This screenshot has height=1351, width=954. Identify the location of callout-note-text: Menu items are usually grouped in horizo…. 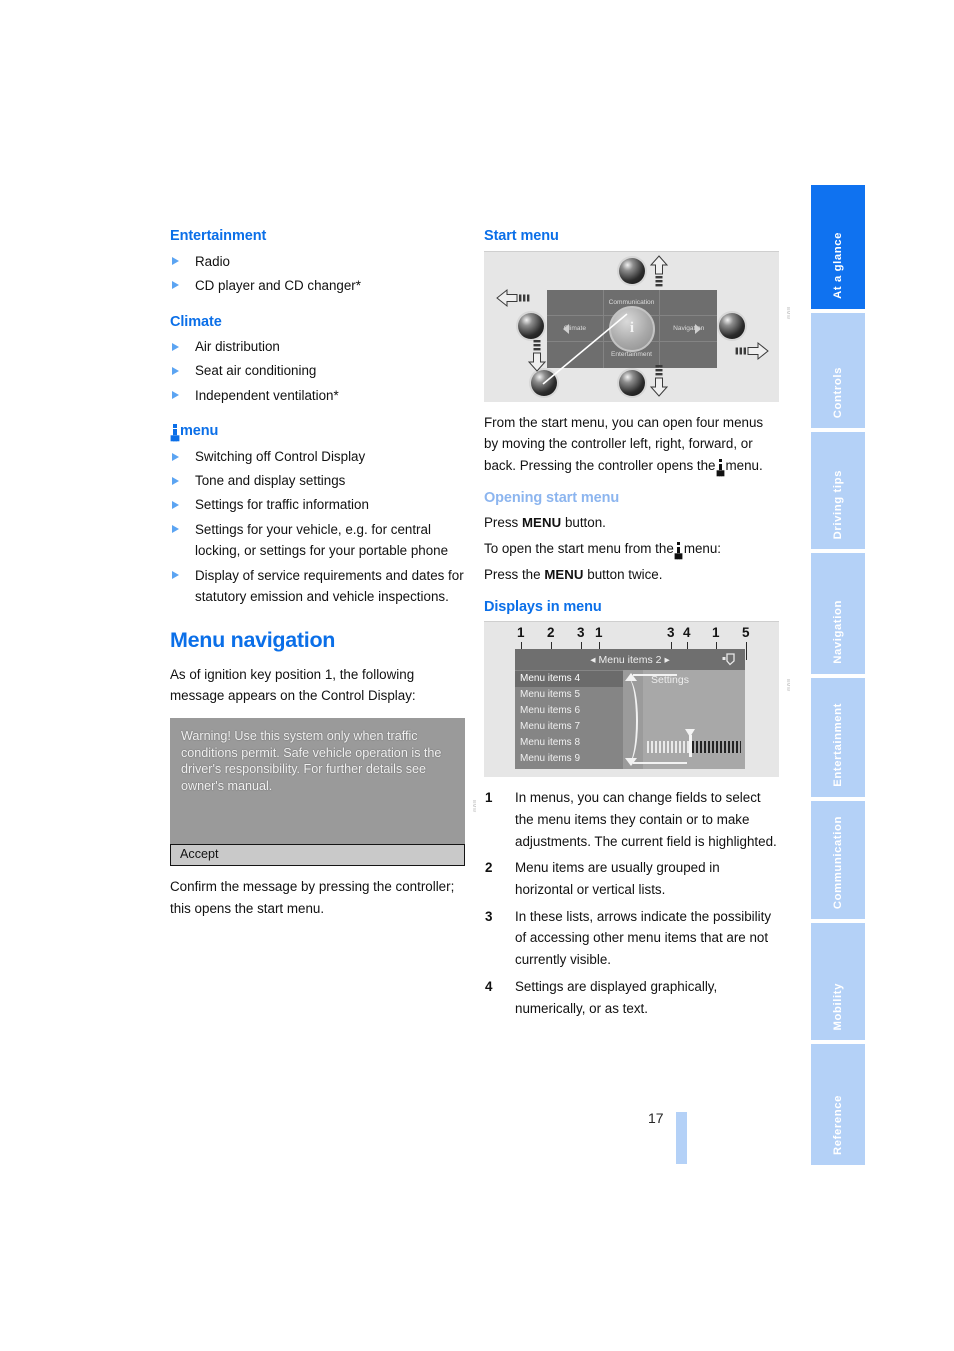
(617, 879).